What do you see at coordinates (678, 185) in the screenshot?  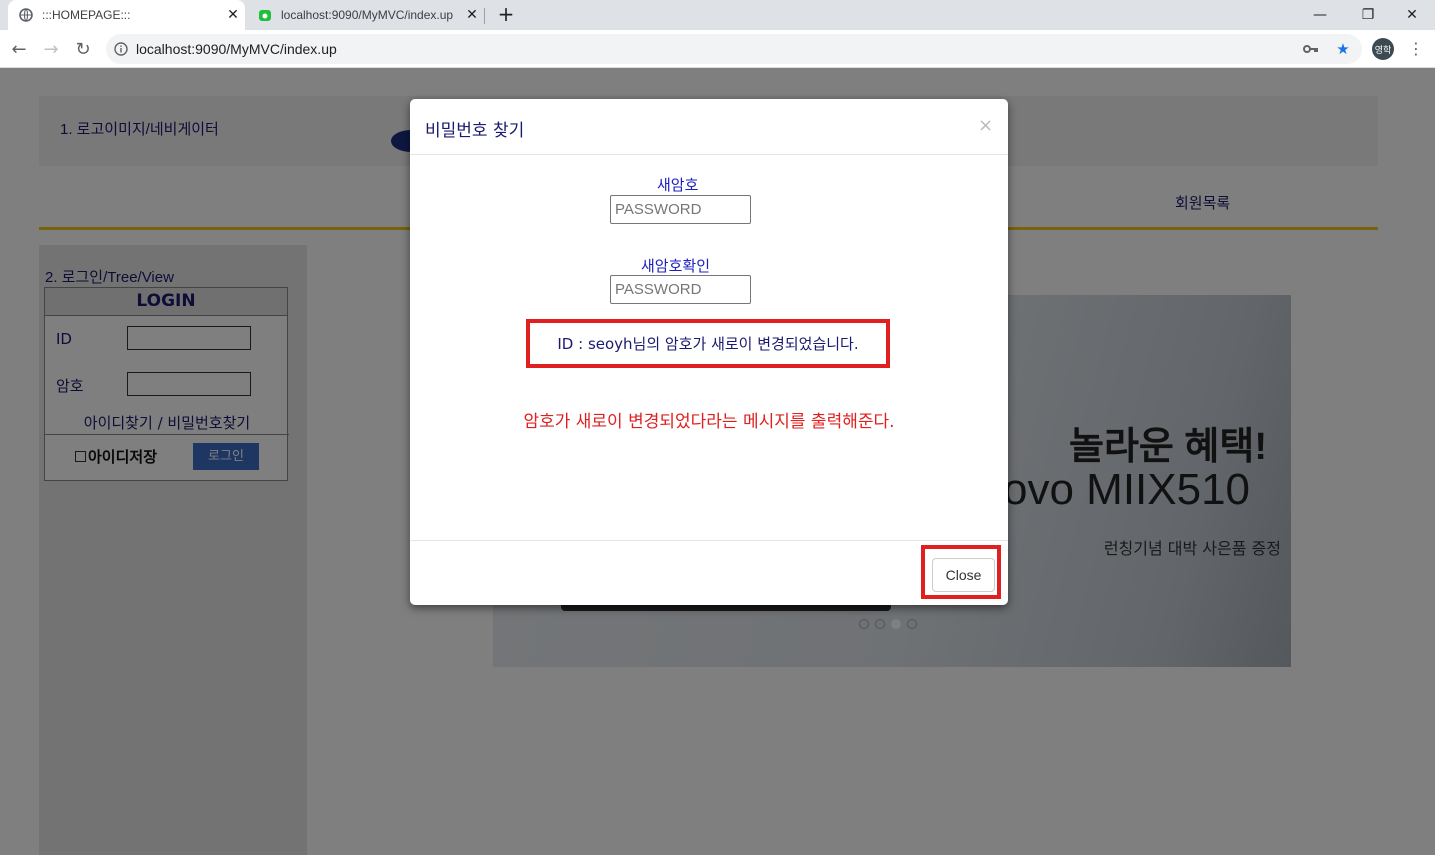 I see `new-password-label: 새암호` at bounding box center [678, 185].